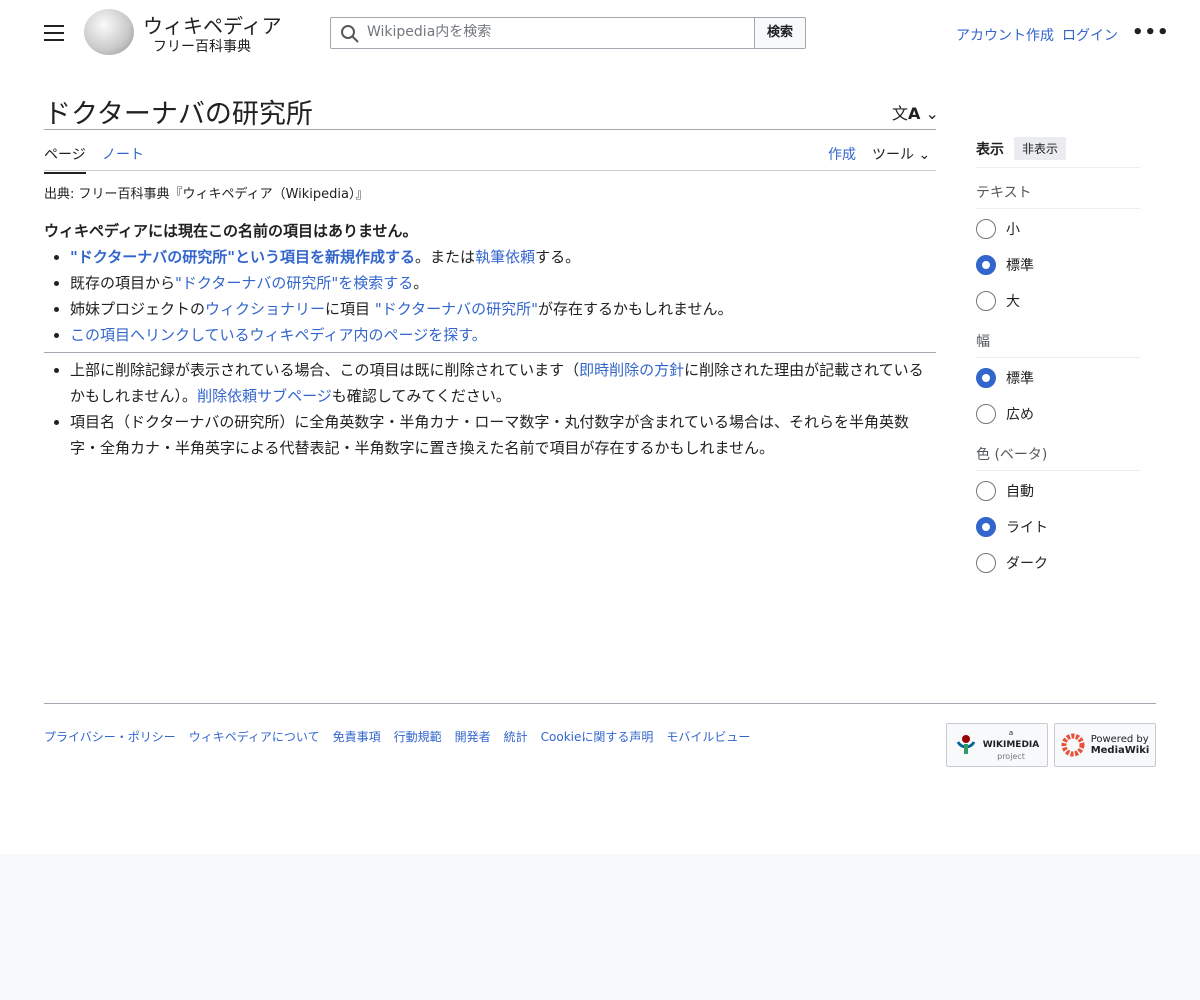  Describe the element at coordinates (1151, 32) in the screenshot. I see `more-options-icon: •••` at that location.